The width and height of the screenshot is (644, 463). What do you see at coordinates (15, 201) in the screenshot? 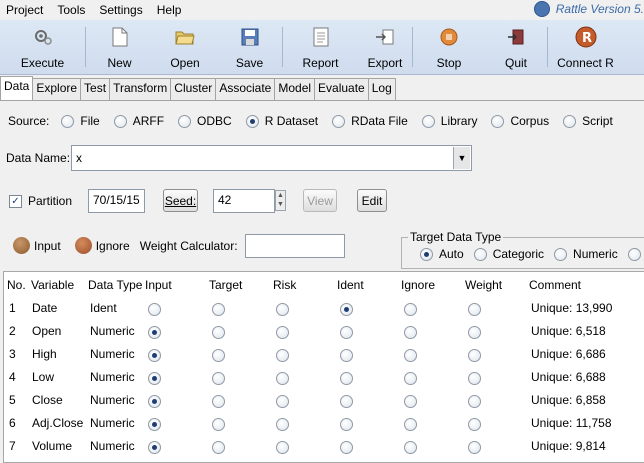
I see `checkbox: ✓` at bounding box center [15, 201].